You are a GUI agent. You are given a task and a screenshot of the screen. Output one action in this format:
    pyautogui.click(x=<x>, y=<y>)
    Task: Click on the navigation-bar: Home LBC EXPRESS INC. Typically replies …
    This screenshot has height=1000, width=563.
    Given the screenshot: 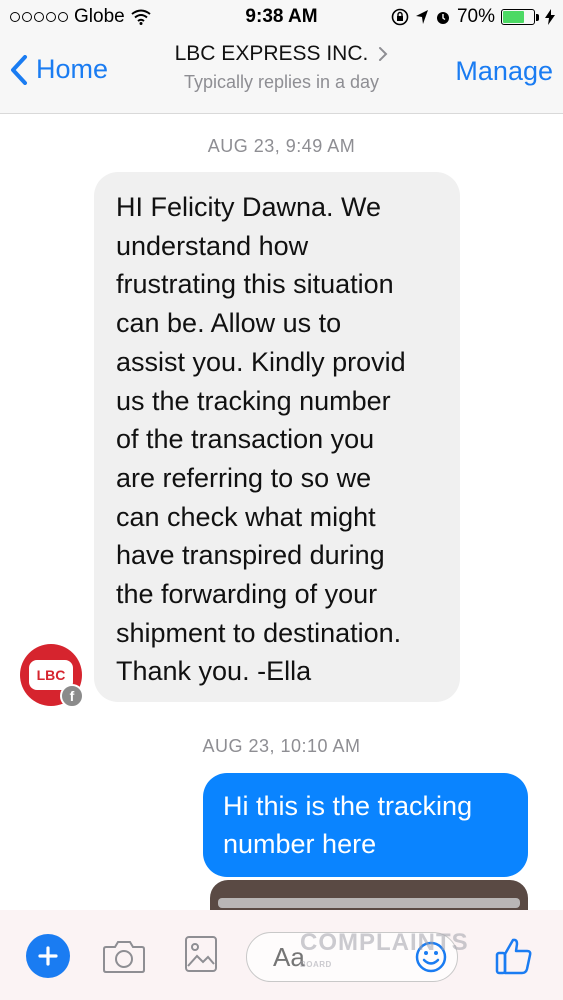 What is the action you would take?
    pyautogui.click(x=281, y=75)
    